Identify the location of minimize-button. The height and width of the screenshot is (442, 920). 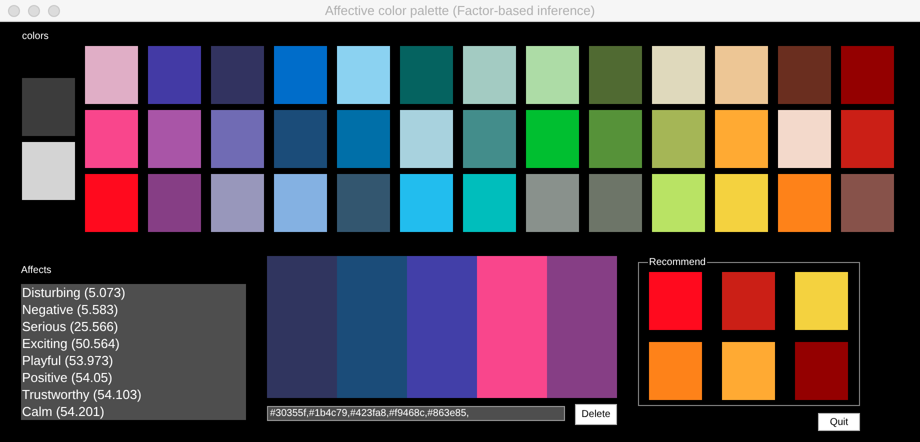
(34, 10).